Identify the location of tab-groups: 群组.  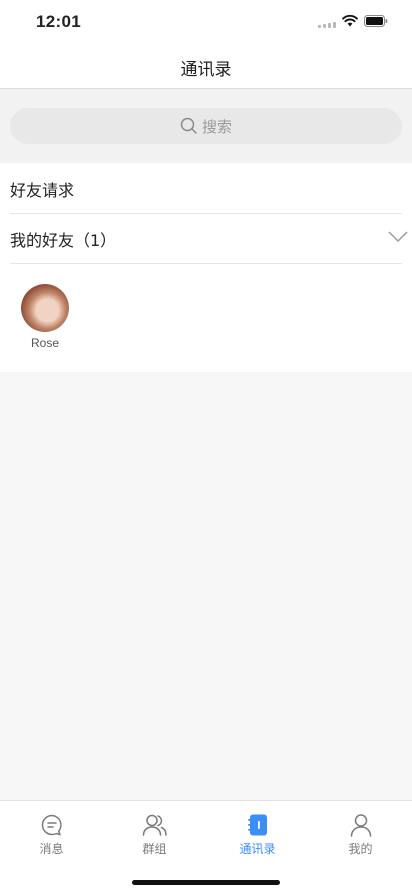
(154, 833).